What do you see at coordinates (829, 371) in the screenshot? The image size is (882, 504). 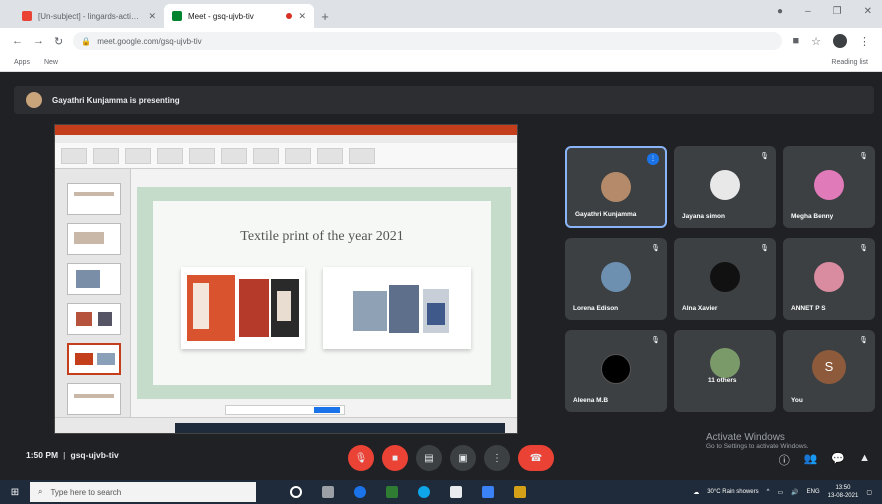 I see `self-tile: S 🎙 You` at bounding box center [829, 371].